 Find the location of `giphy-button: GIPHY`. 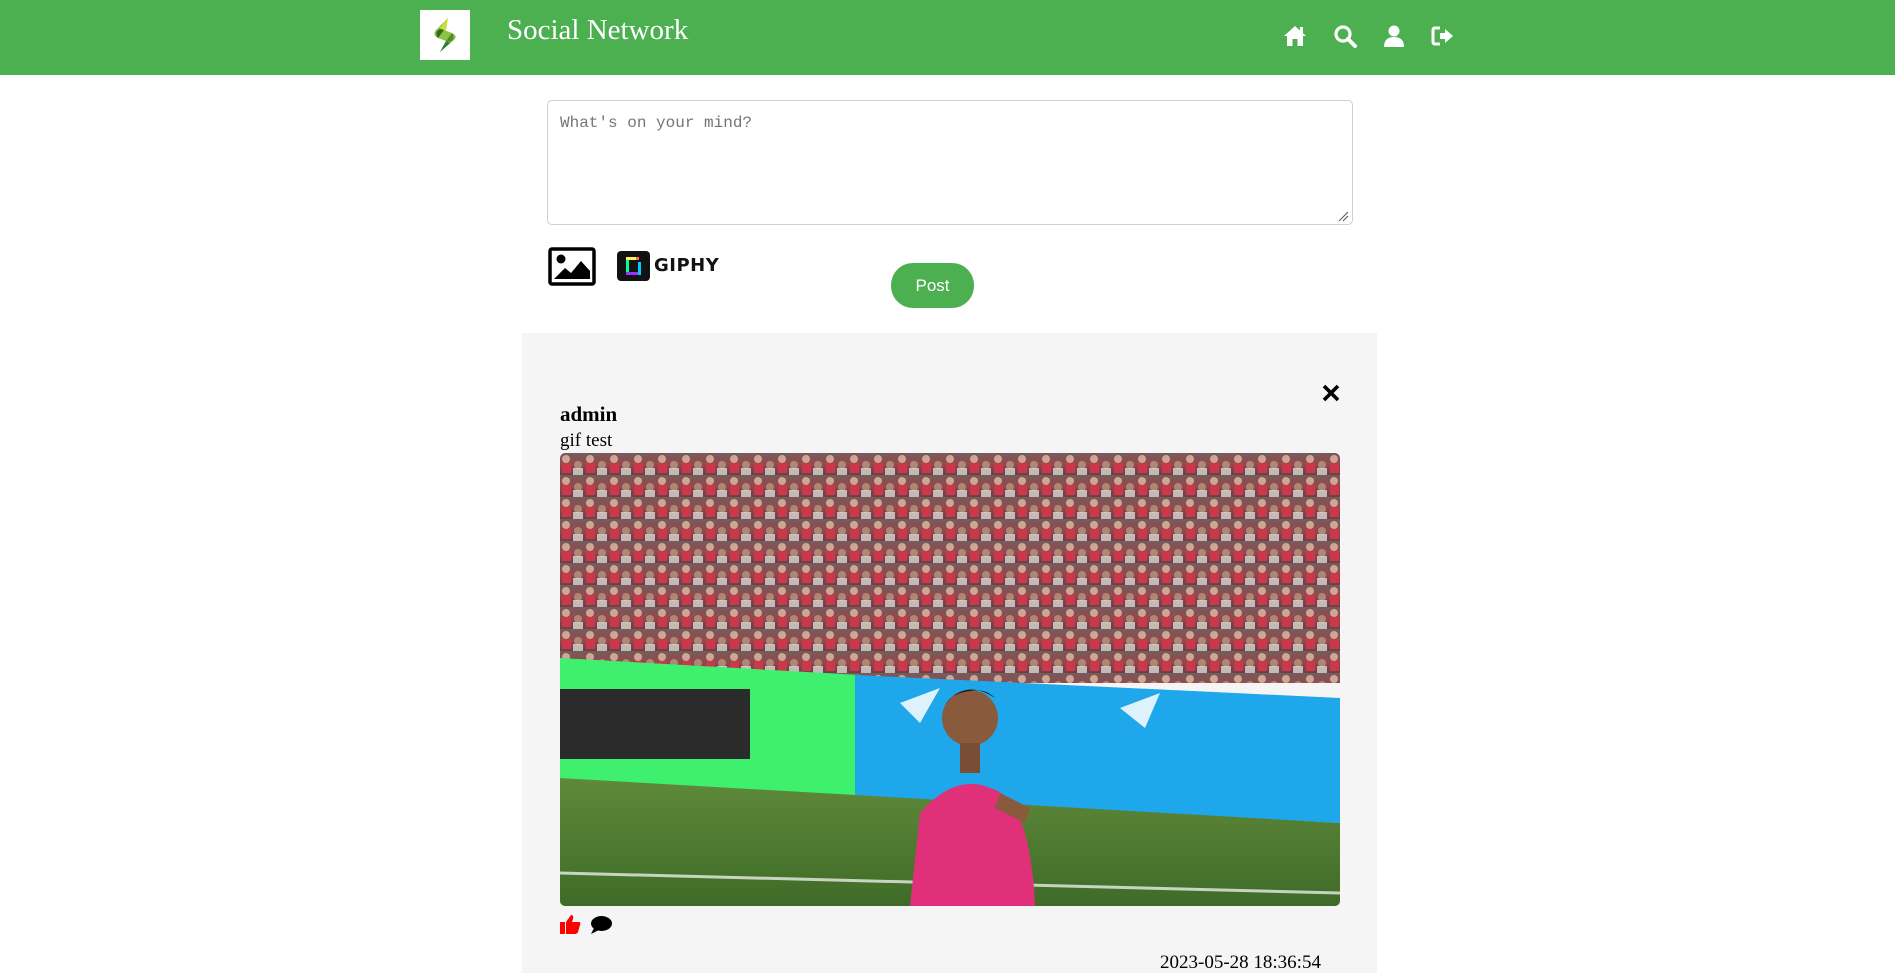

giphy-button: GIPHY is located at coordinates (669, 266).